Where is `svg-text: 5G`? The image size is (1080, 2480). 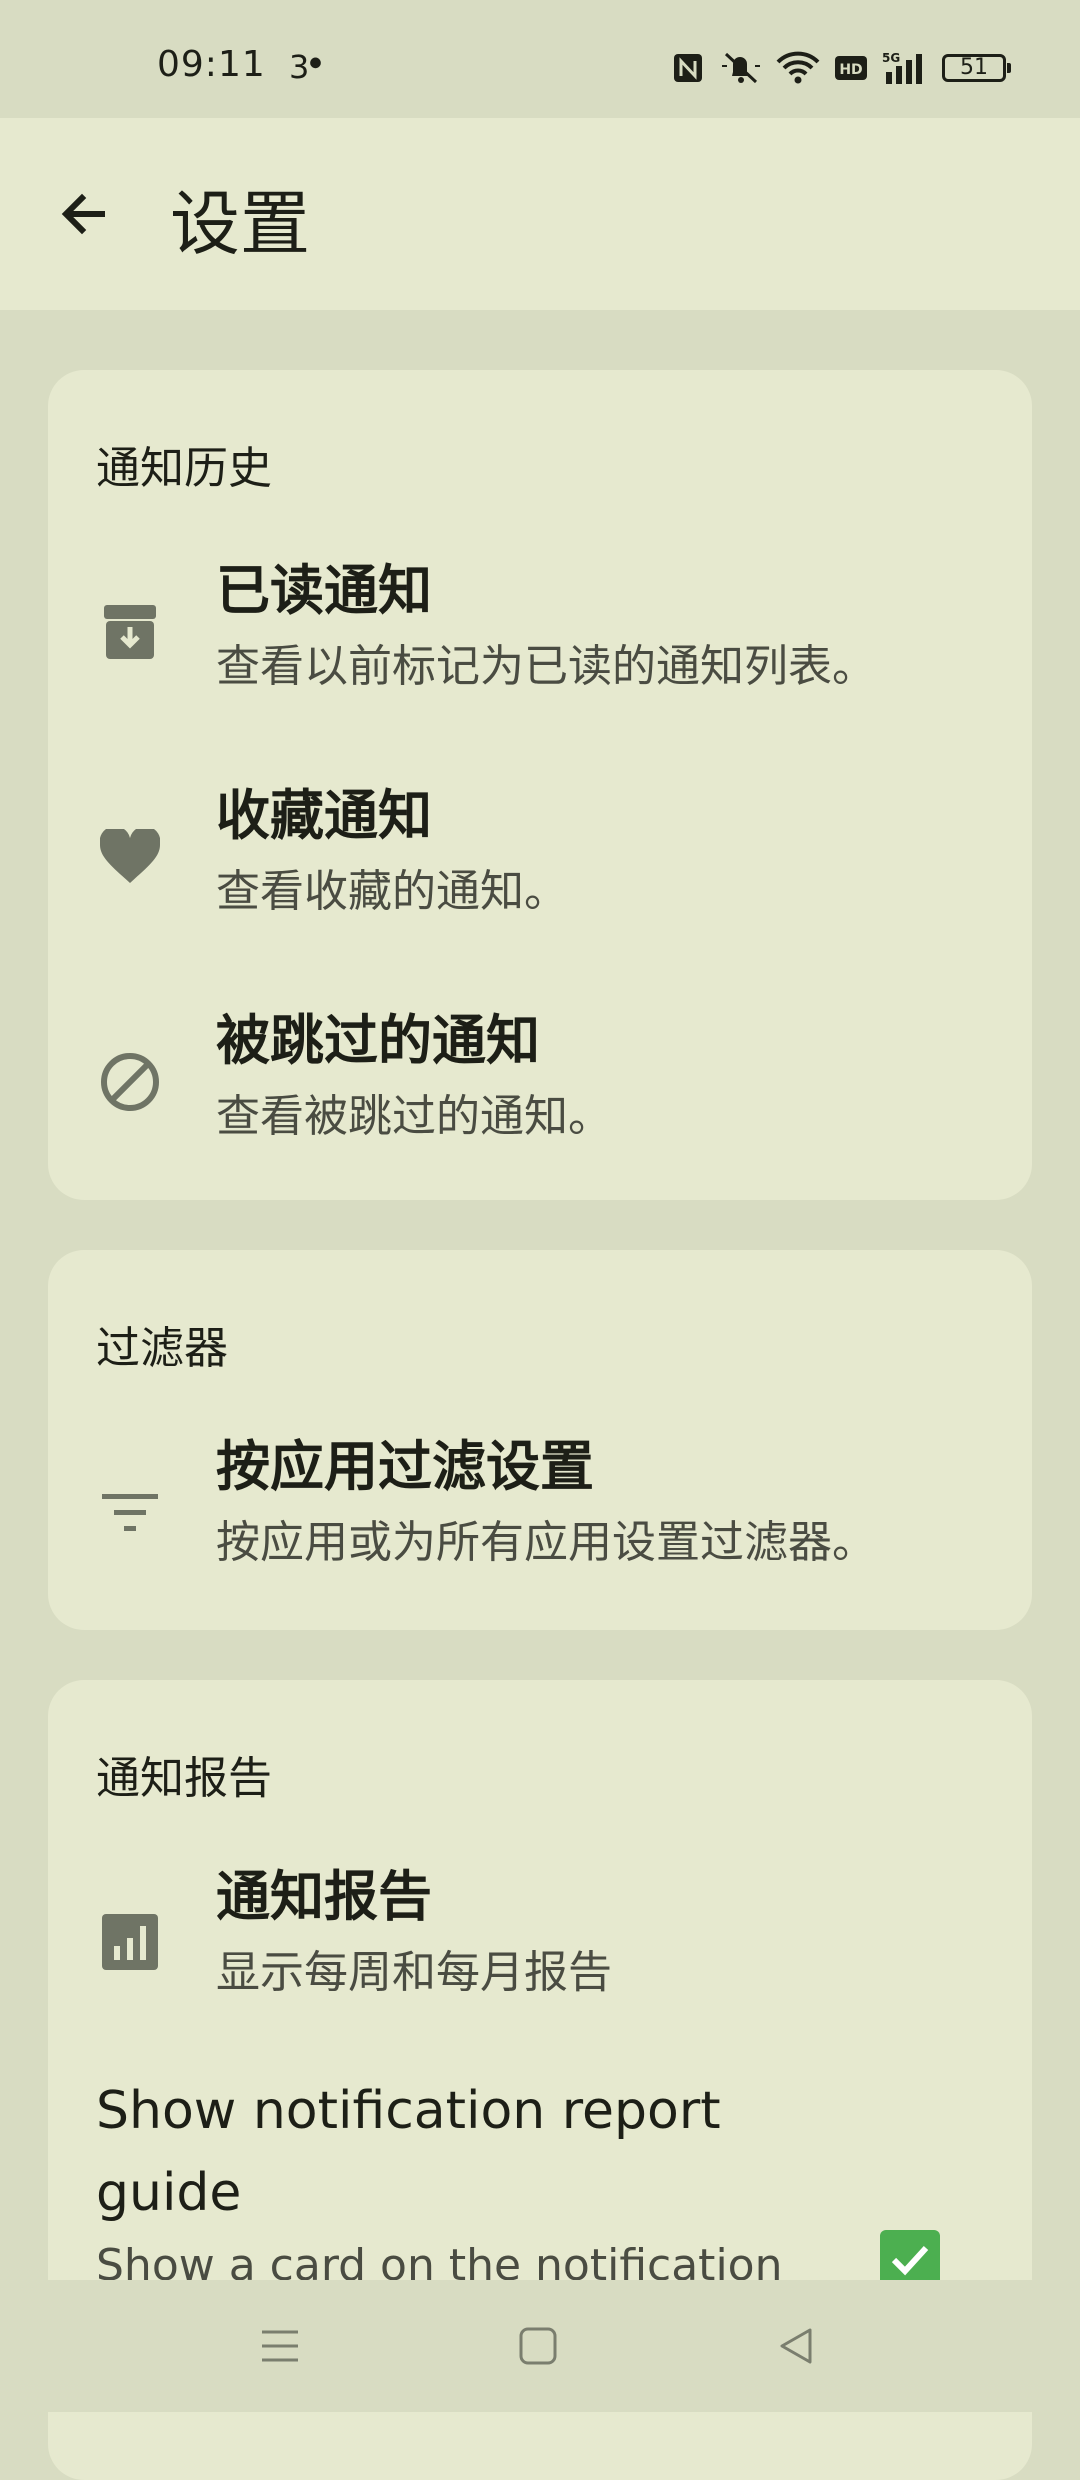
svg-text: 5G is located at coordinates (891, 58).